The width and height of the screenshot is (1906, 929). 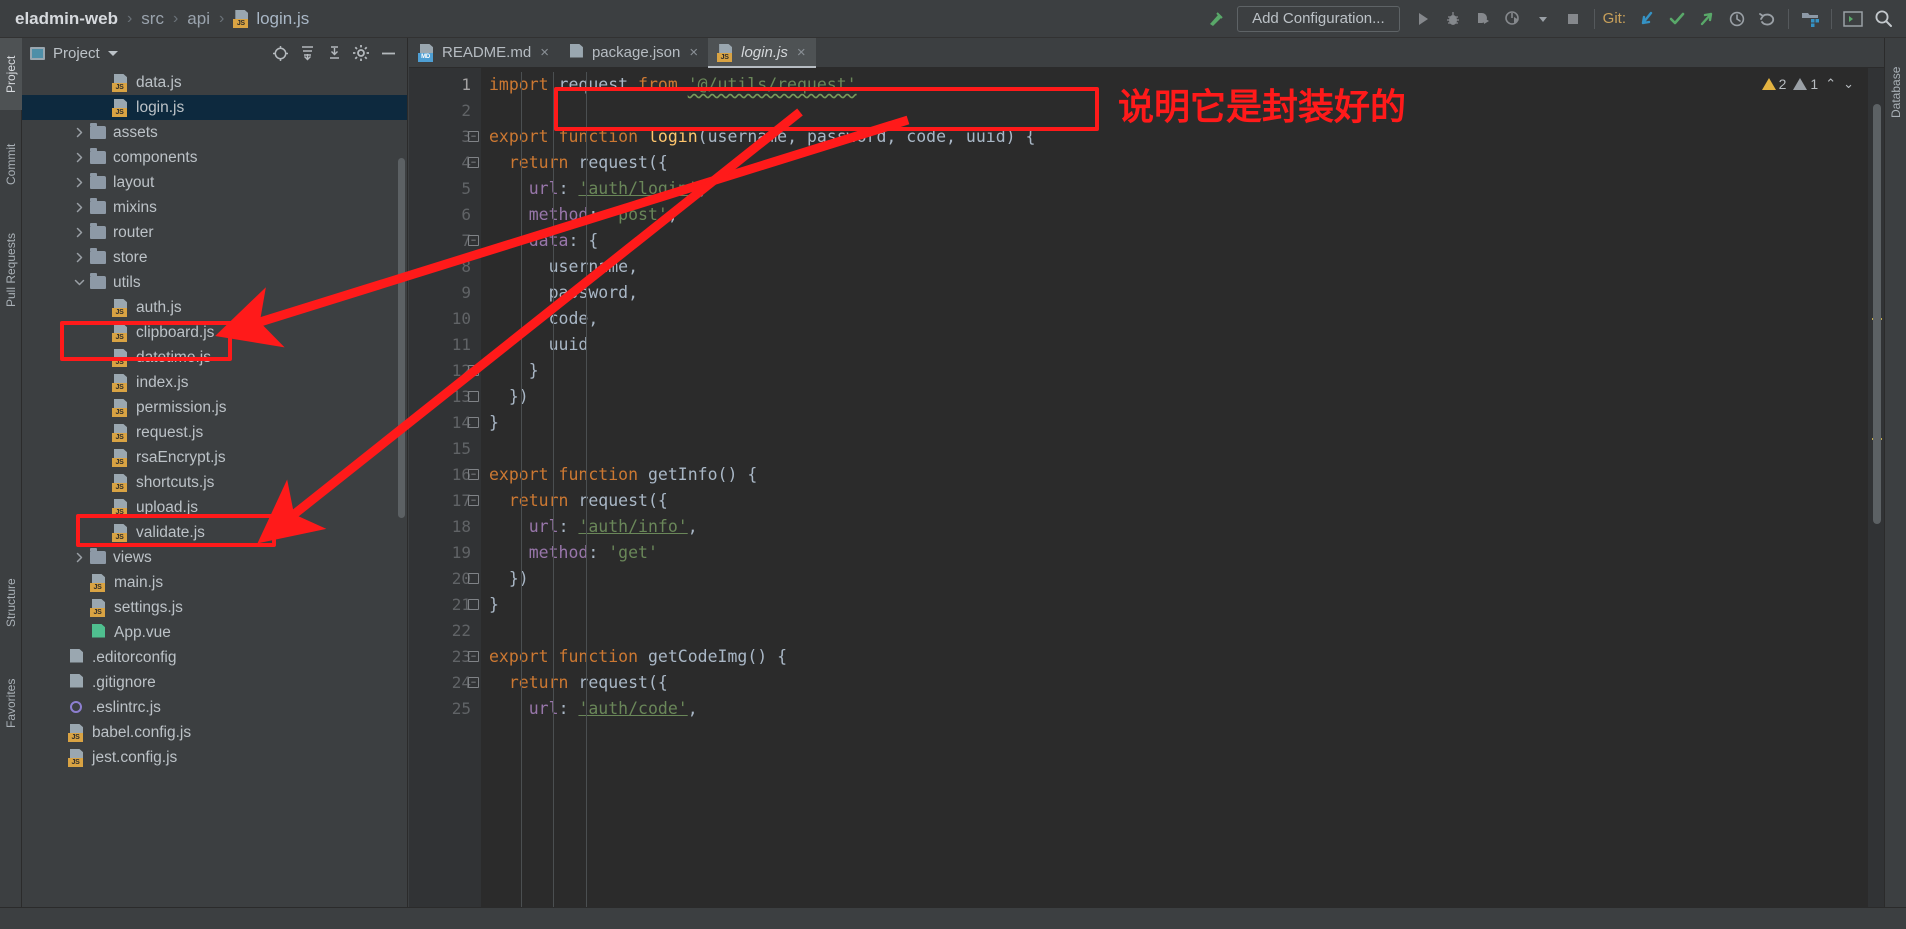 What do you see at coordinates (1453, 19) in the screenshot?
I see `debug-icon` at bounding box center [1453, 19].